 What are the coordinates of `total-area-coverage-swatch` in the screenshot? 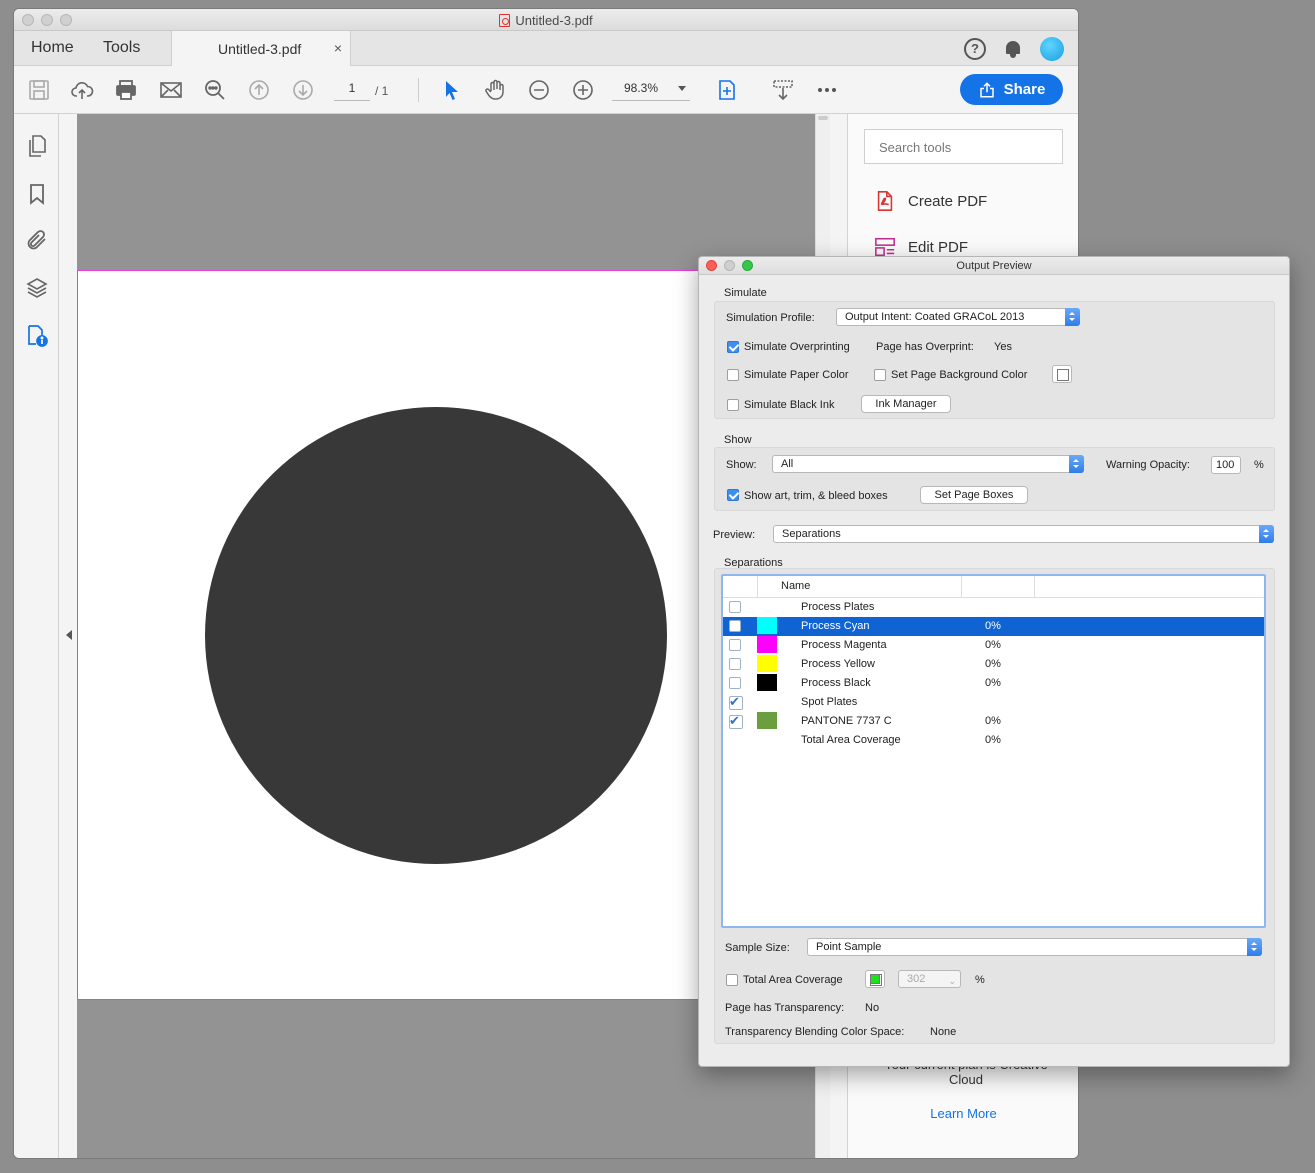 It's located at (875, 979).